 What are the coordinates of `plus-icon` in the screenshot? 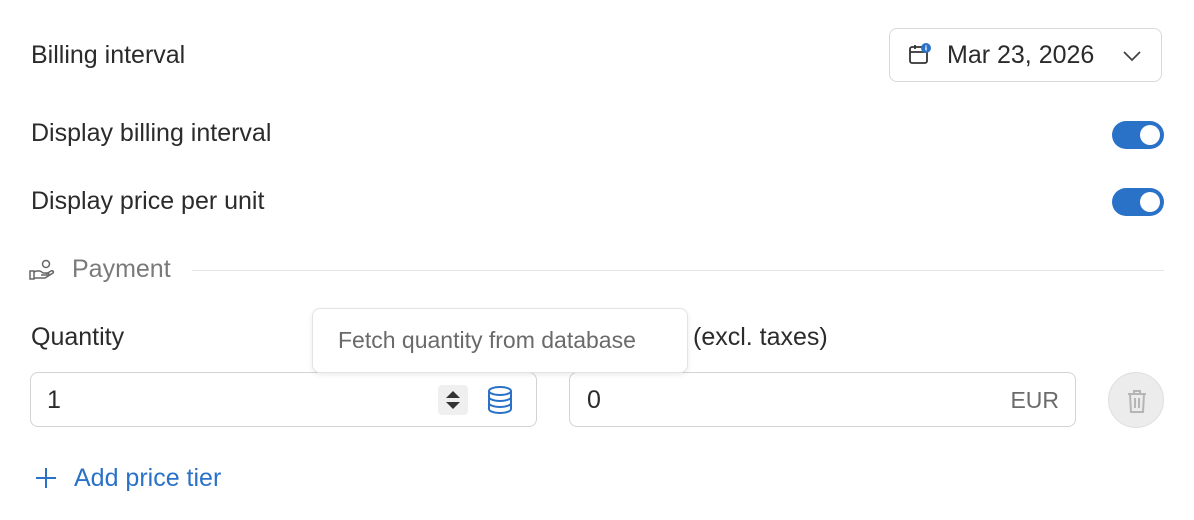 It's located at (46, 478).